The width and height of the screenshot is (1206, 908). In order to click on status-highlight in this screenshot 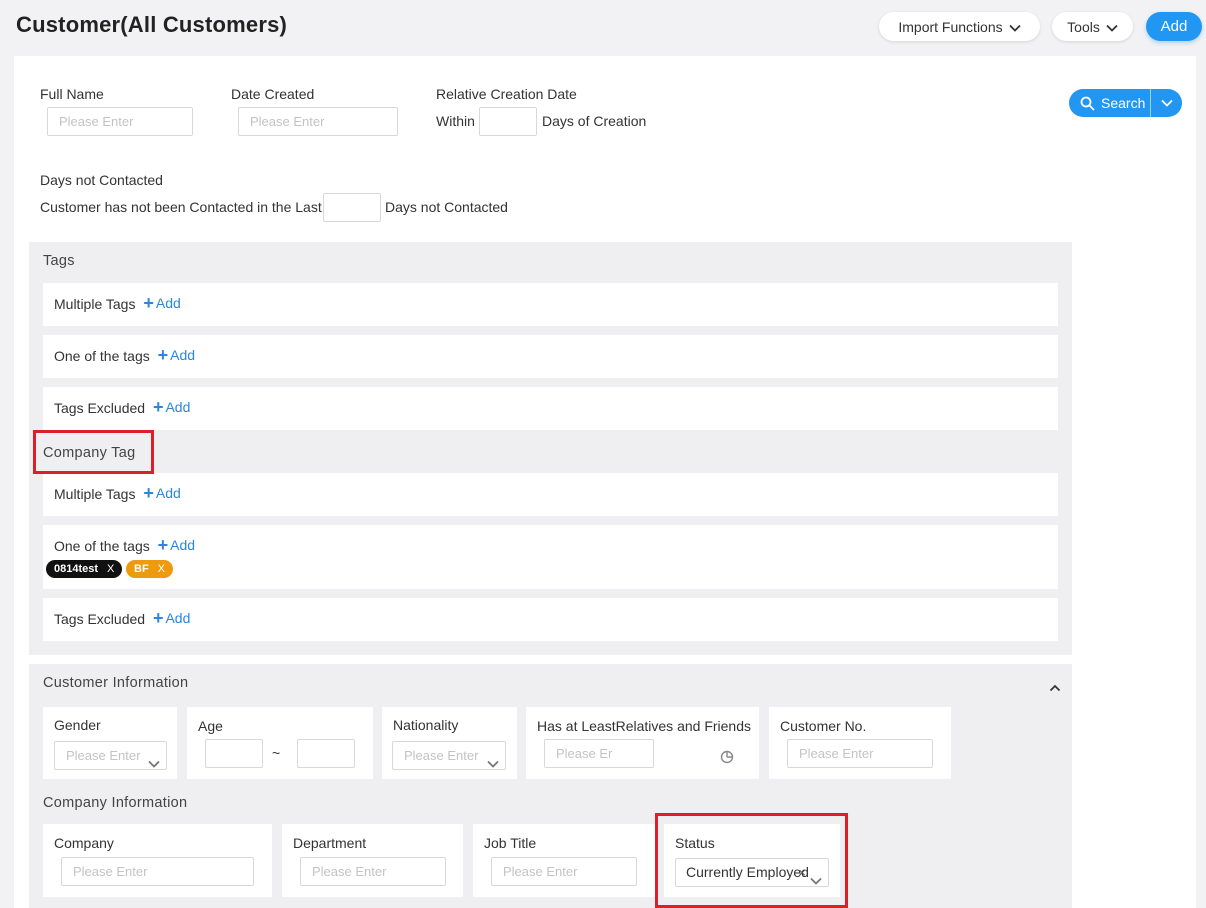, I will do `click(751, 860)`.